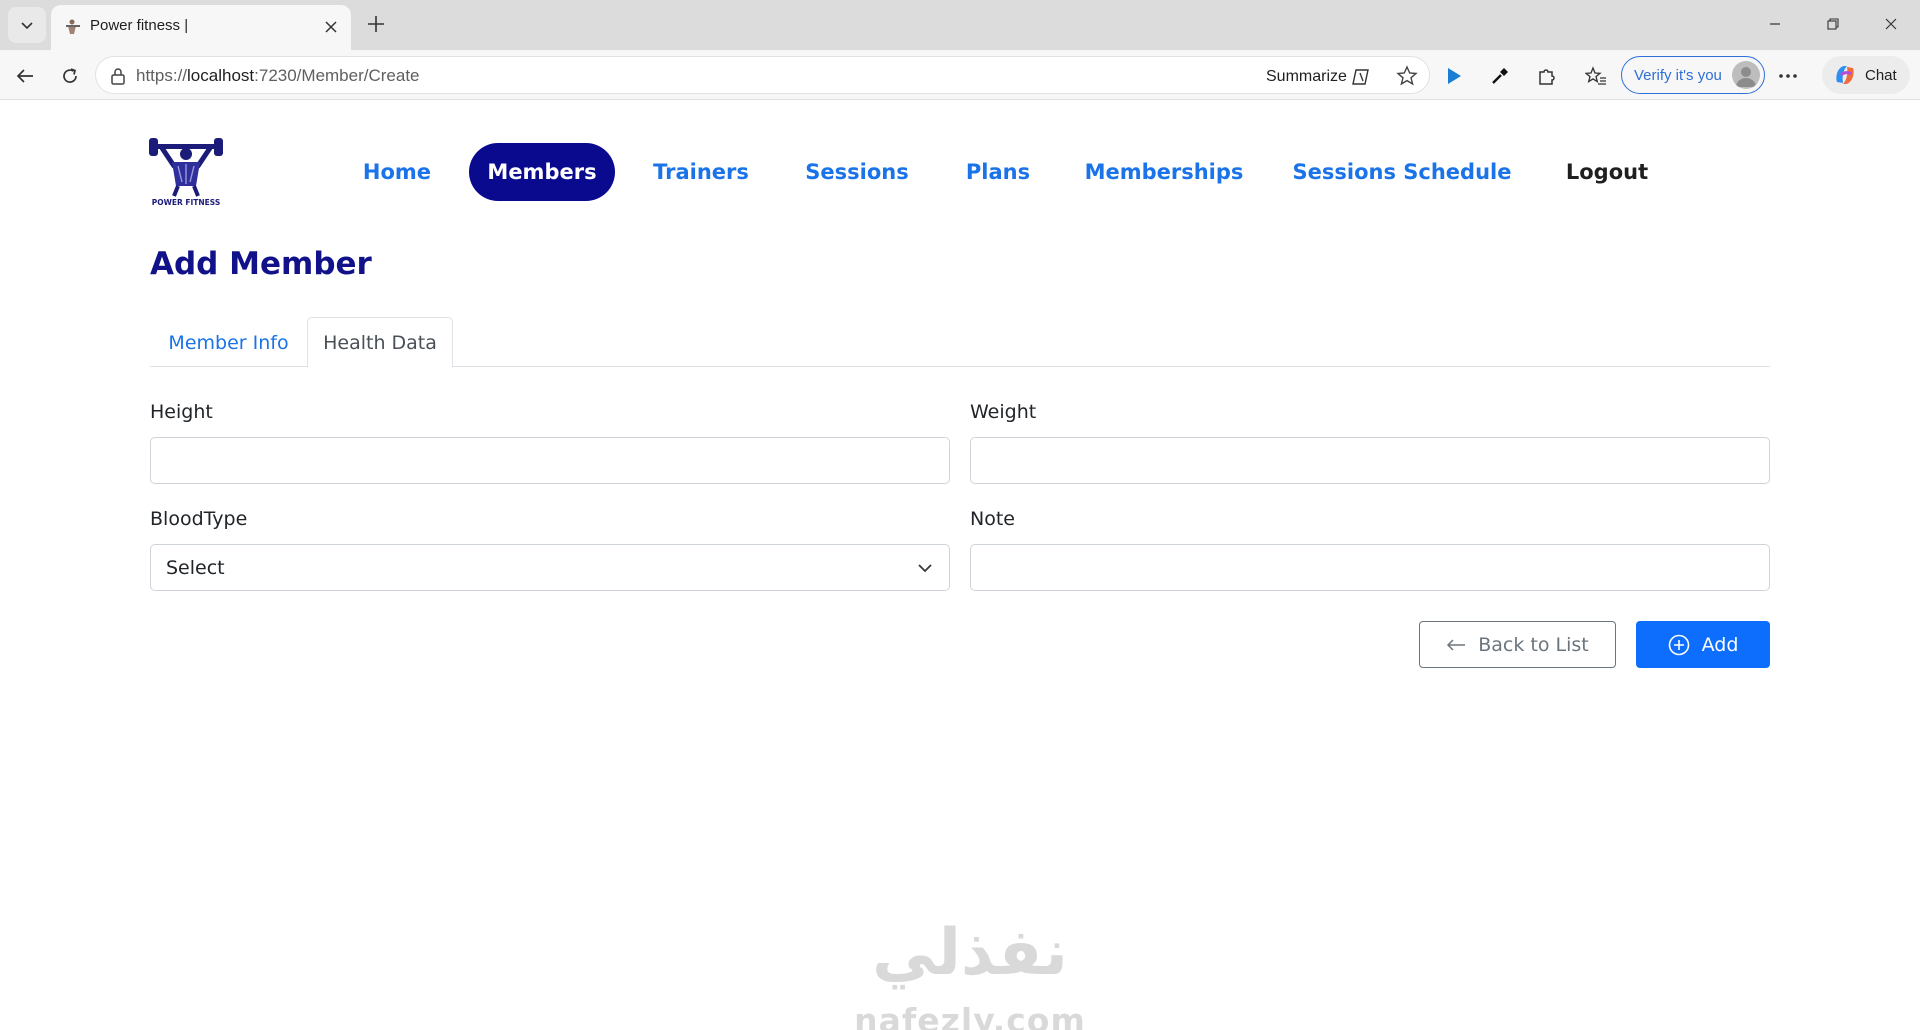 This screenshot has width=1920, height=1030. I want to click on back-nav-button, so click(25, 76).